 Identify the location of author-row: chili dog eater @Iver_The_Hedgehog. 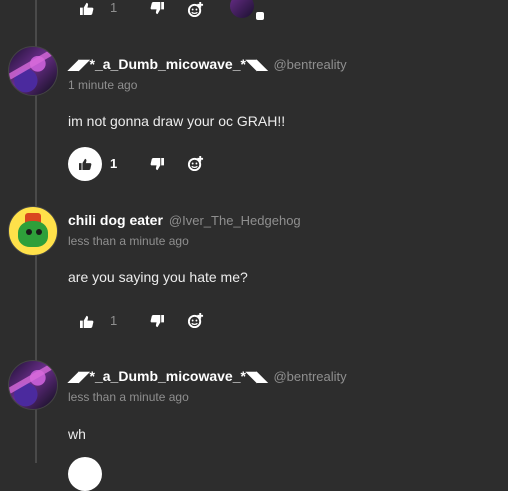
(184, 220).